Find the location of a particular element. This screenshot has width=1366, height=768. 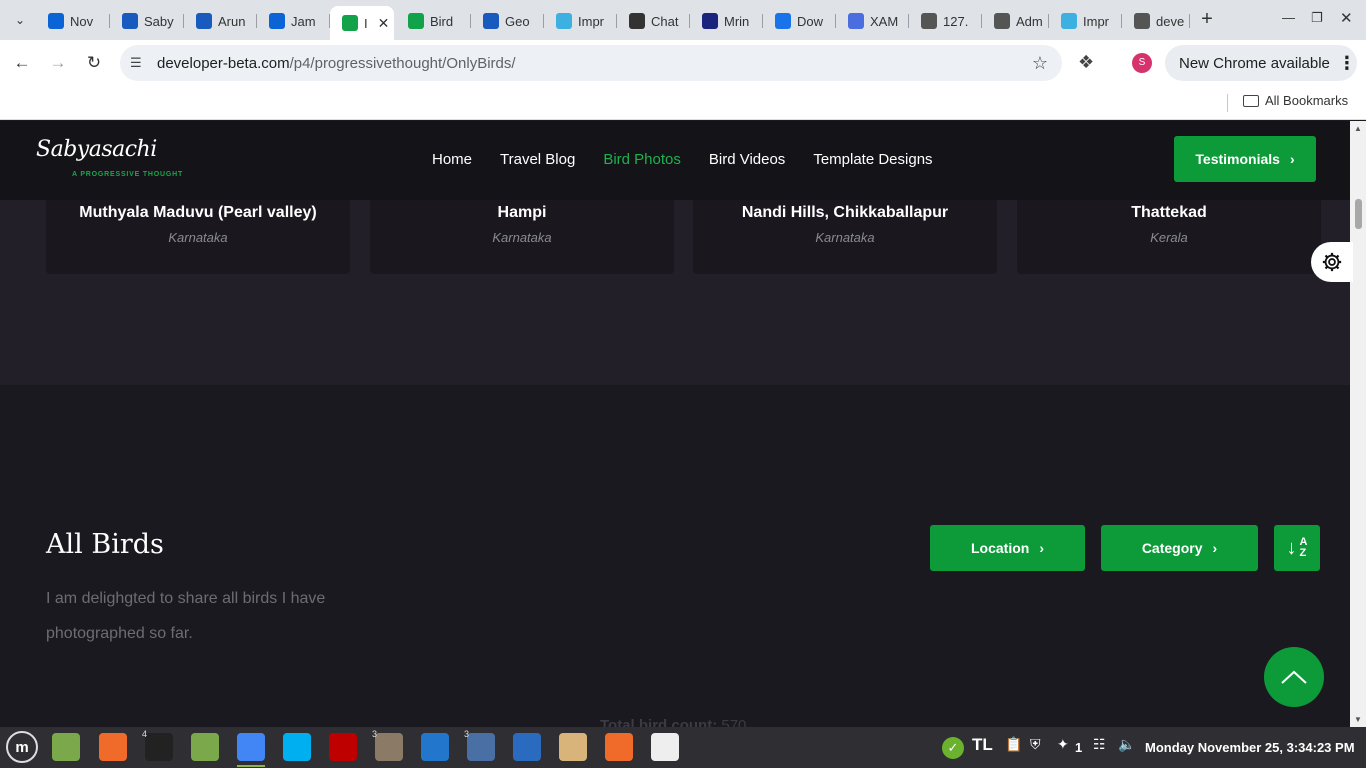

menu-item-bird-videos: Bird Videos is located at coordinates (747, 159).